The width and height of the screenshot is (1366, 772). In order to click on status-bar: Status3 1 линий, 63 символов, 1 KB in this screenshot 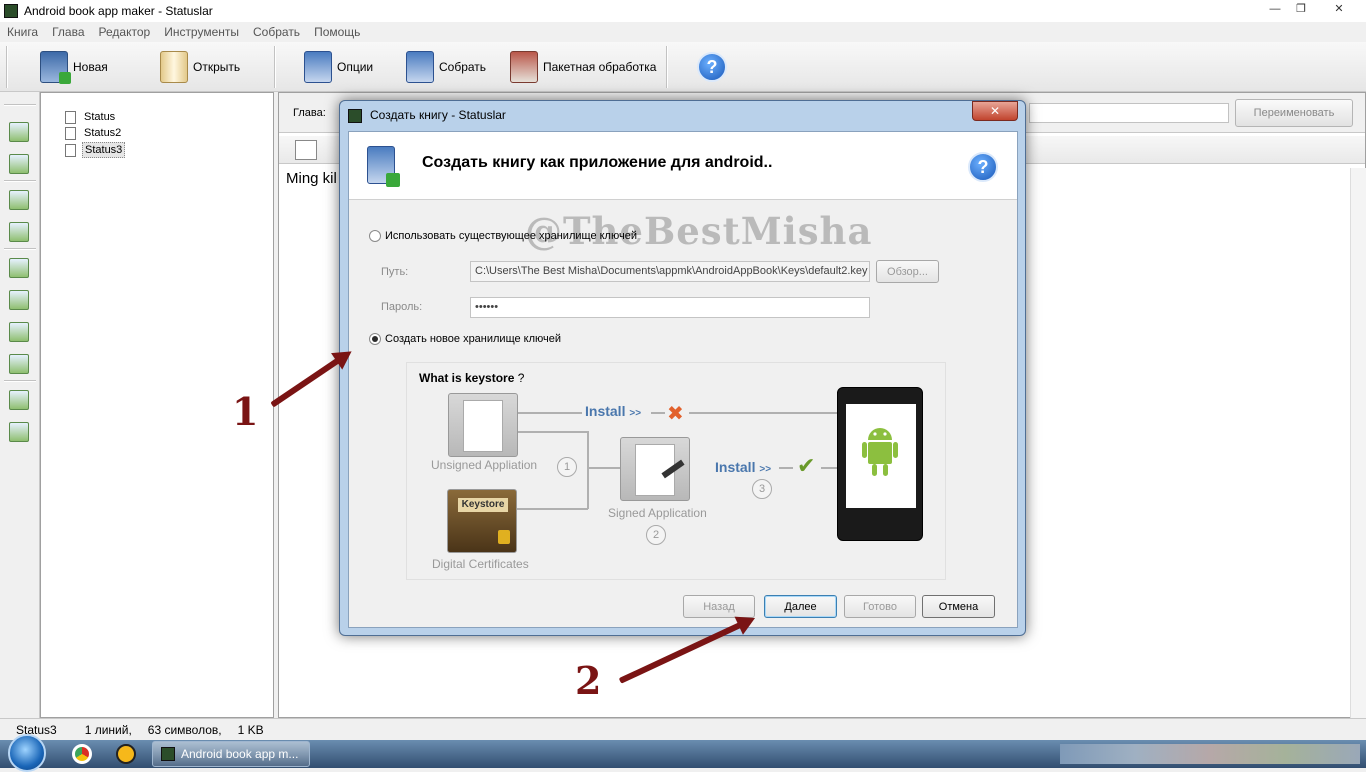, I will do `click(683, 729)`.